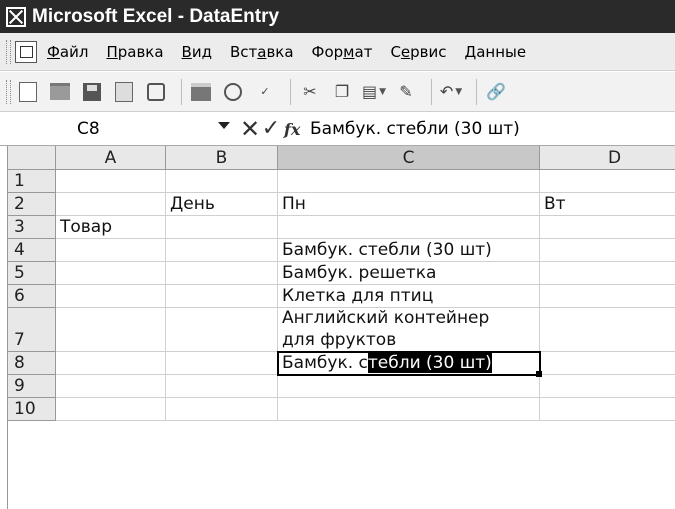  What do you see at coordinates (222, 386) in the screenshot?
I see `cell-b9` at bounding box center [222, 386].